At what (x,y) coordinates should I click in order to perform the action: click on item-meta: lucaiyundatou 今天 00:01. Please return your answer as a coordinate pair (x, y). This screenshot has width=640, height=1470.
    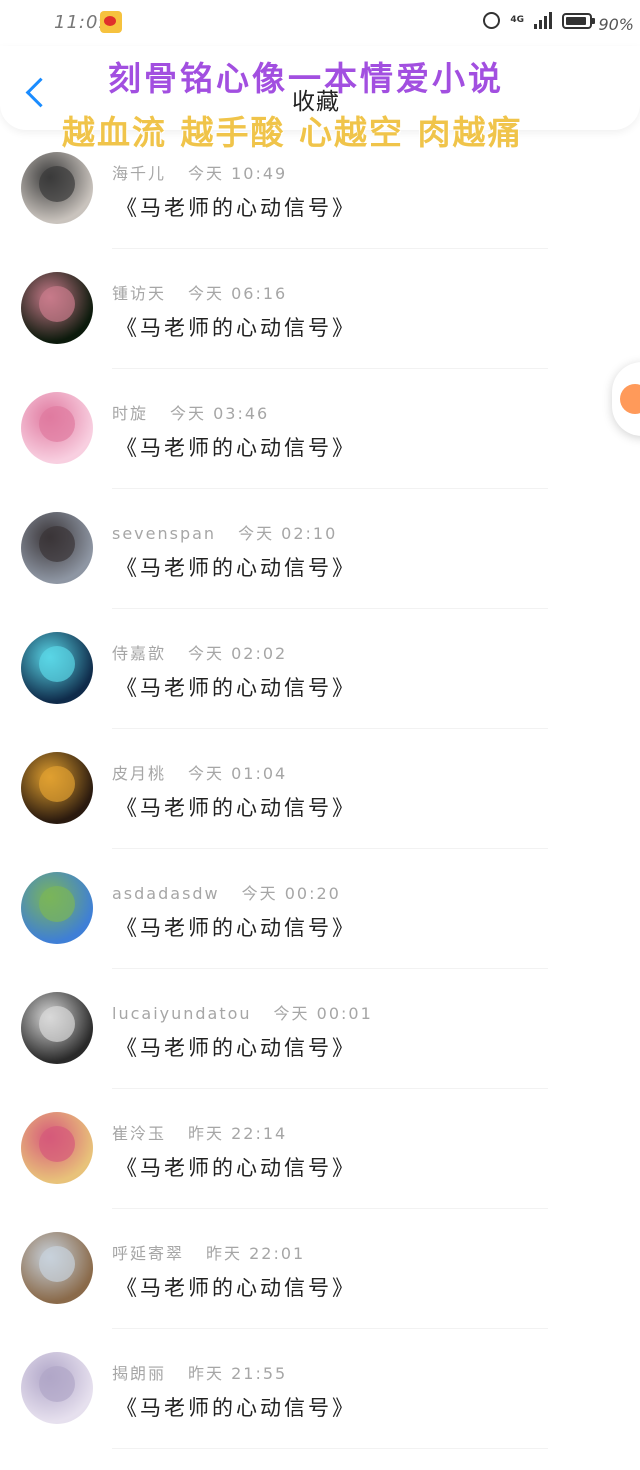
    Looking at the image, I should click on (242, 1012).